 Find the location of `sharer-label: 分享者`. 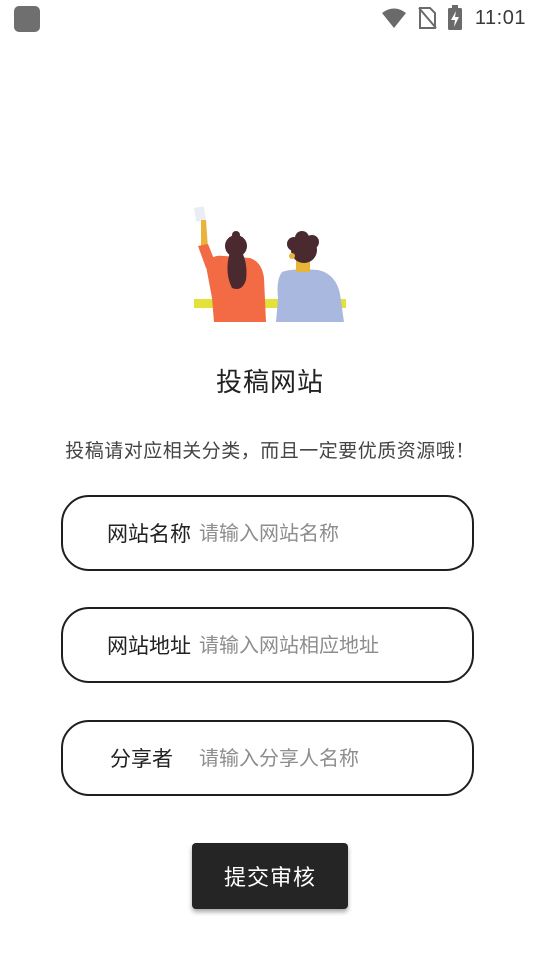

sharer-label: 分享者 is located at coordinates (141, 759).